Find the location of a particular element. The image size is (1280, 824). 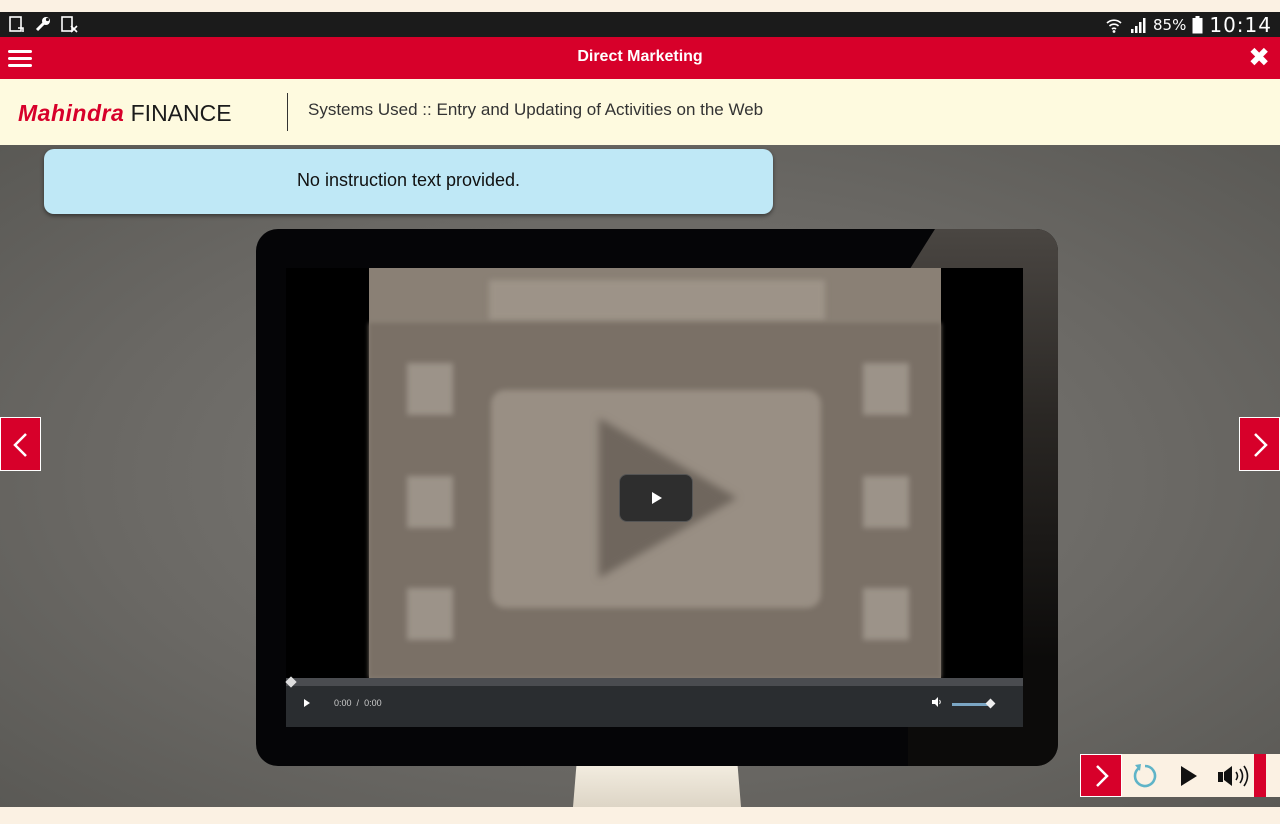

battery-percent: 85% is located at coordinates (1170, 25).